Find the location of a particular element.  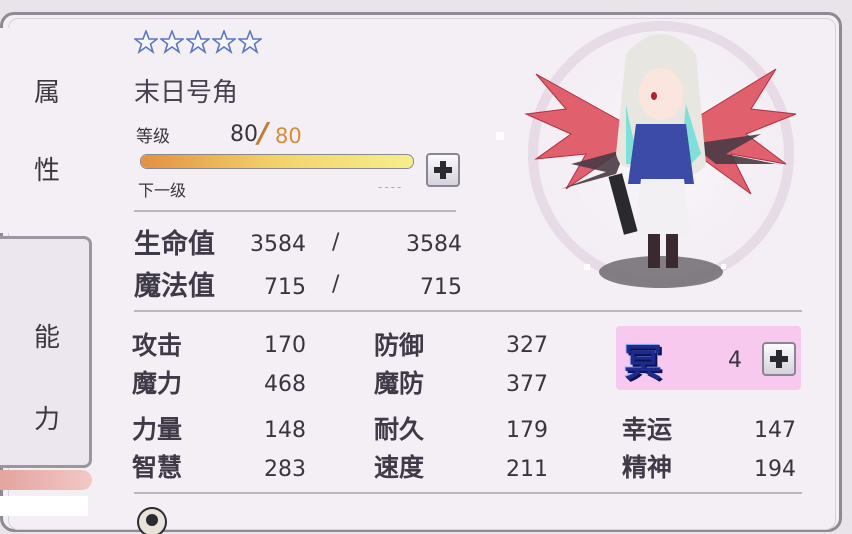

tab-attributes-char-2: 性 is located at coordinates (47, 171).